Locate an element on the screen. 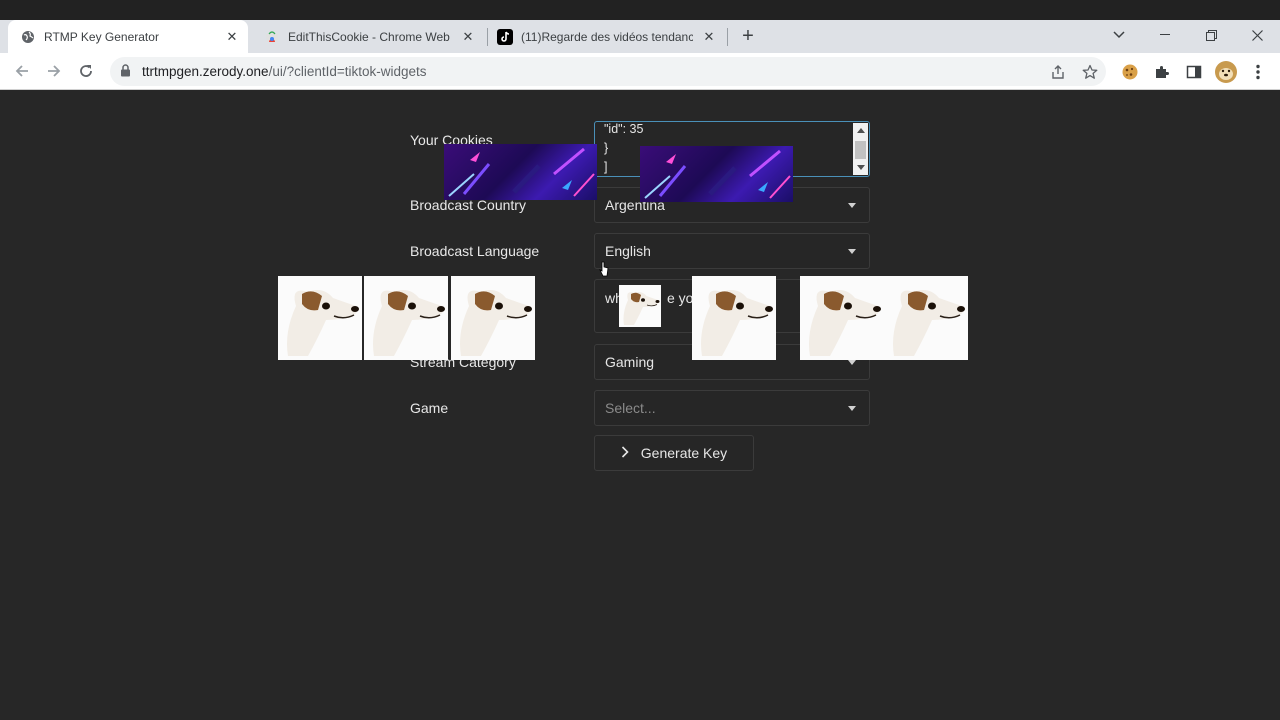 The image size is (1280, 720). share-icon is located at coordinates (1058, 72).